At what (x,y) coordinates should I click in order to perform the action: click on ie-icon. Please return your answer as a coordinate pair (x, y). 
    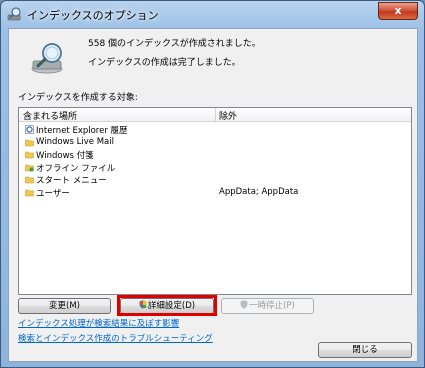
    Looking at the image, I should click on (29, 129).